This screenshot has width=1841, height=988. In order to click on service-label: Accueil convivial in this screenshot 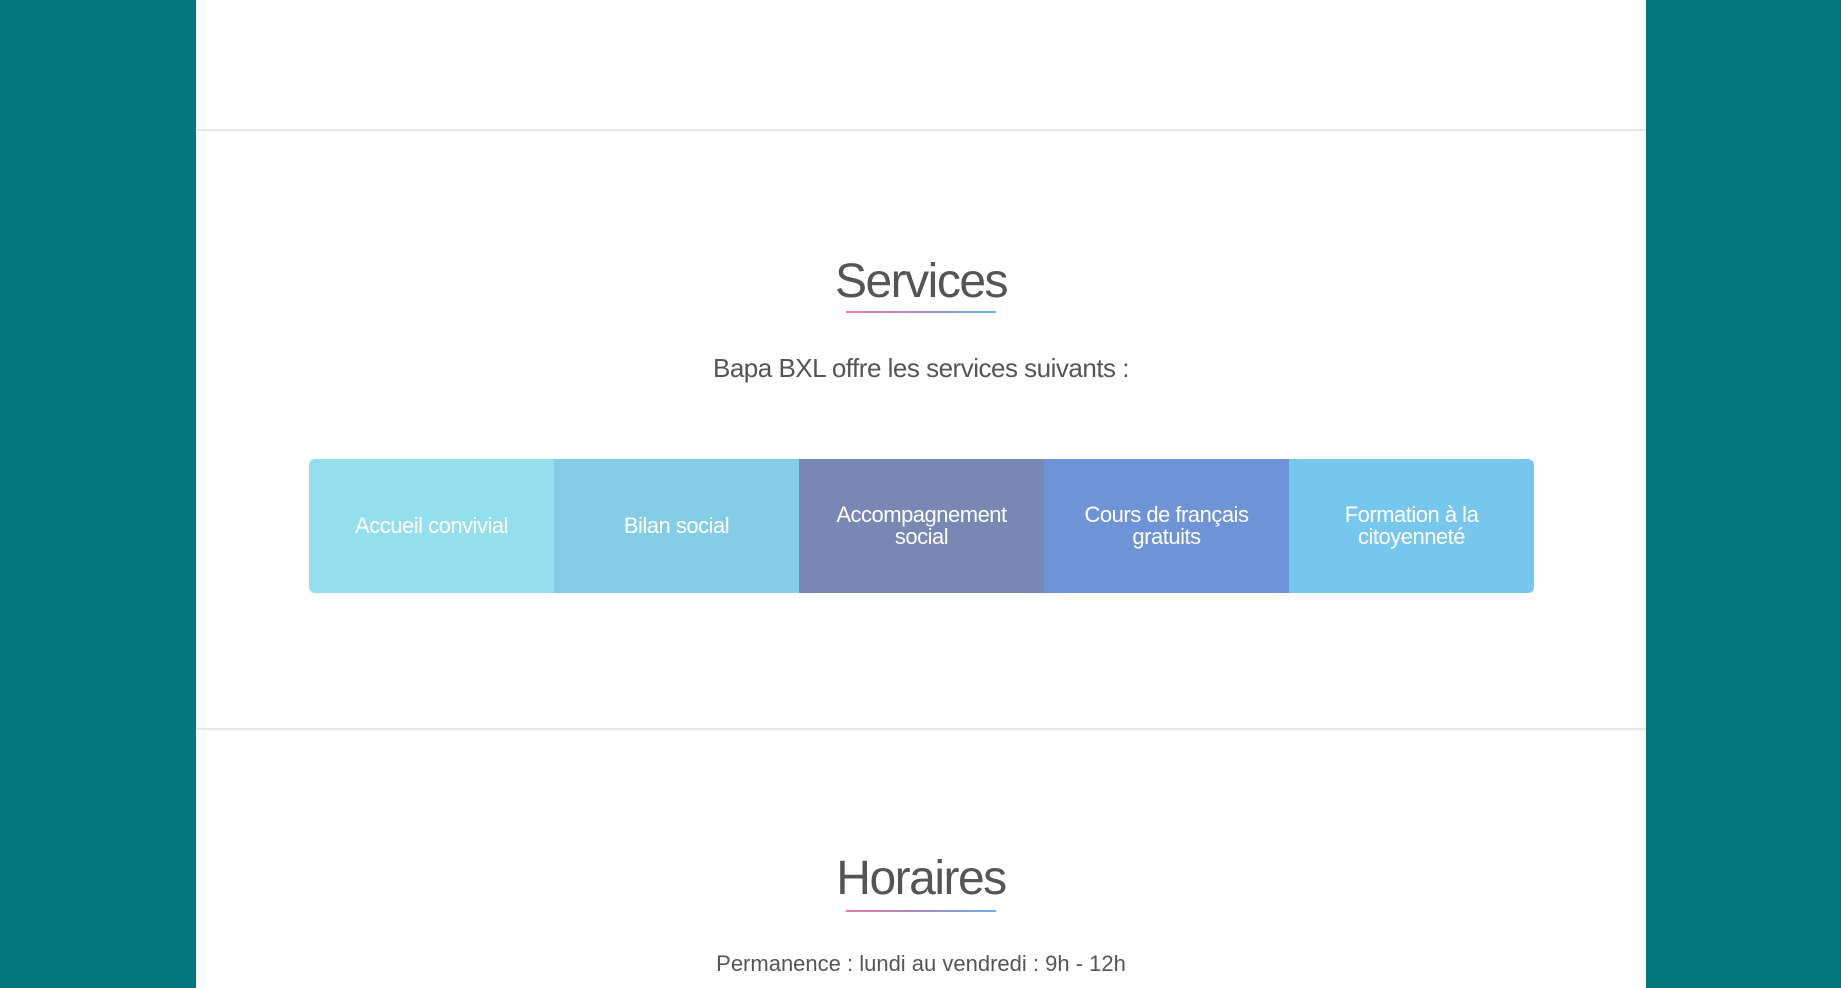, I will do `click(431, 525)`.